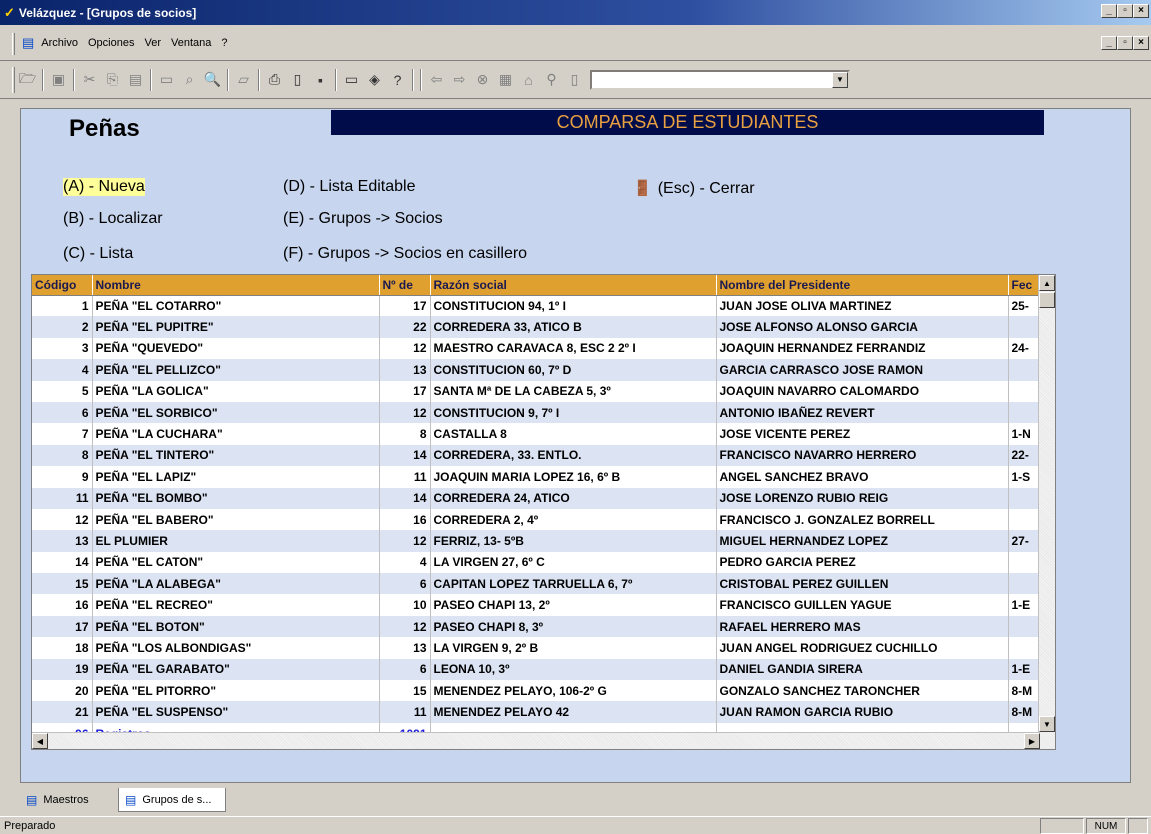 This screenshot has width=1151, height=834. Describe the element at coordinates (1047, 300) in the screenshot. I see `scroll-thumb` at that location.